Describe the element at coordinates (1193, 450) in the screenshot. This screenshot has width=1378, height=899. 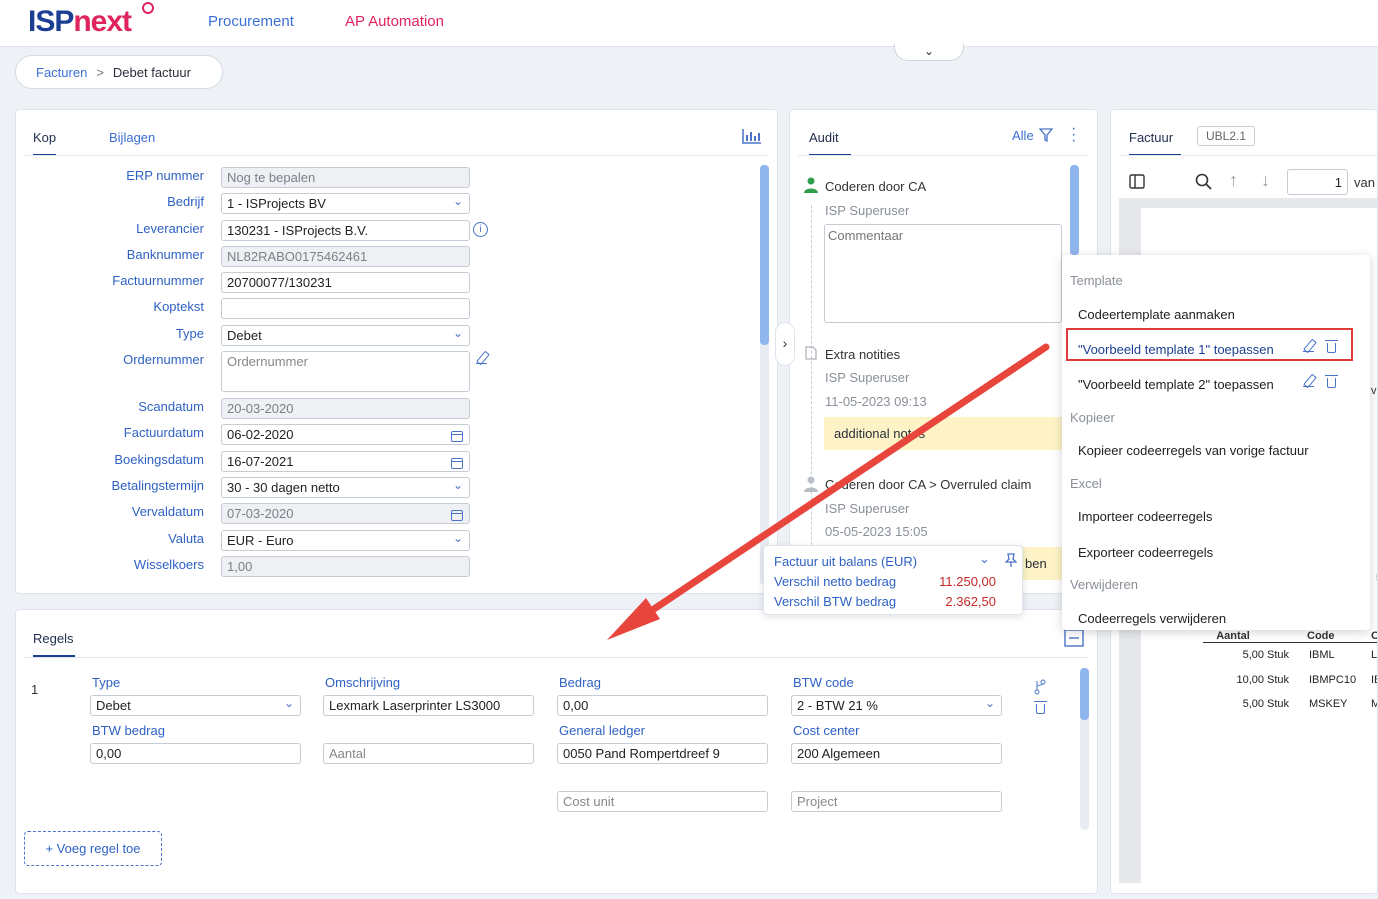
I see `menu-item: Kopieer codeerregels van vorige factuur` at that location.